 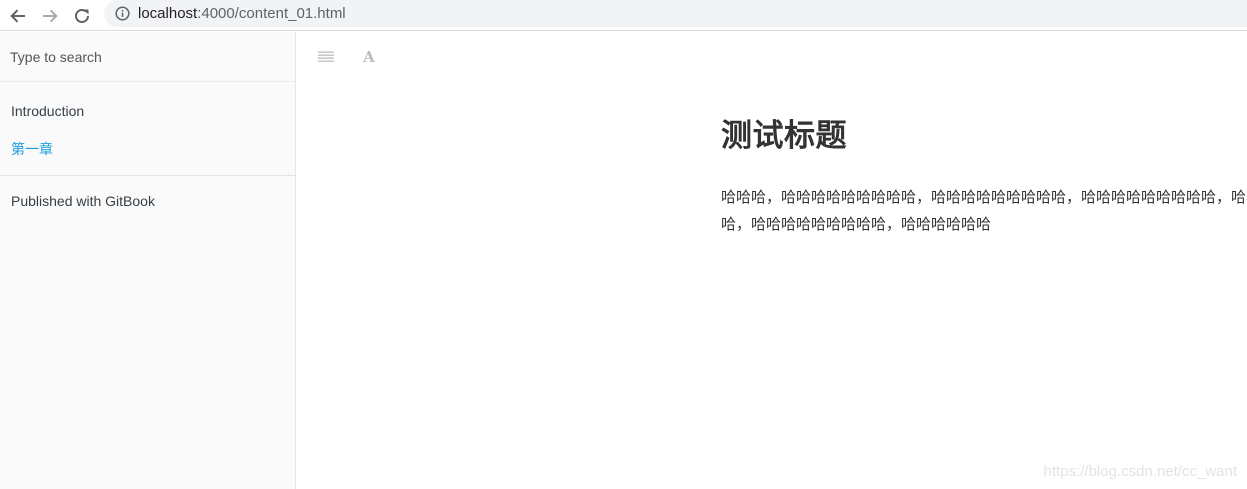 I want to click on menu-lines-icon, so click(x=326, y=56).